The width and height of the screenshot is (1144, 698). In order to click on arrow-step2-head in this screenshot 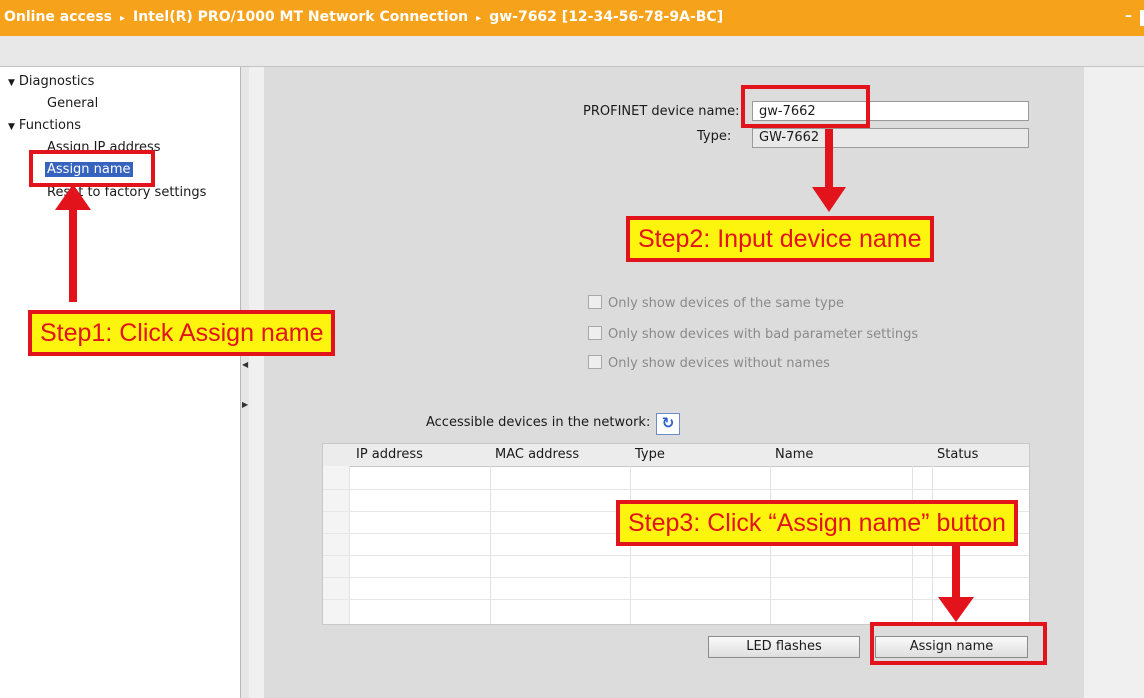, I will do `click(829, 199)`.